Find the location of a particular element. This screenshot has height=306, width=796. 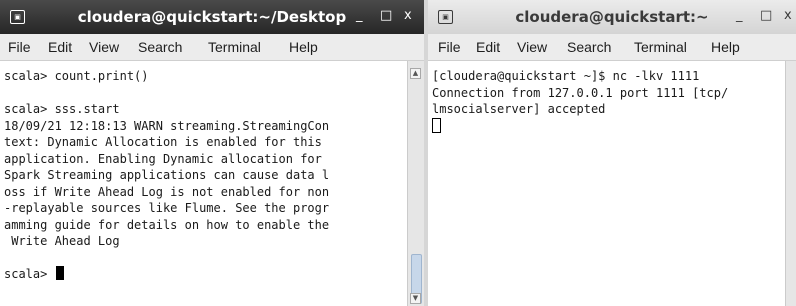

prompt-line: scala> is located at coordinates (206, 274).